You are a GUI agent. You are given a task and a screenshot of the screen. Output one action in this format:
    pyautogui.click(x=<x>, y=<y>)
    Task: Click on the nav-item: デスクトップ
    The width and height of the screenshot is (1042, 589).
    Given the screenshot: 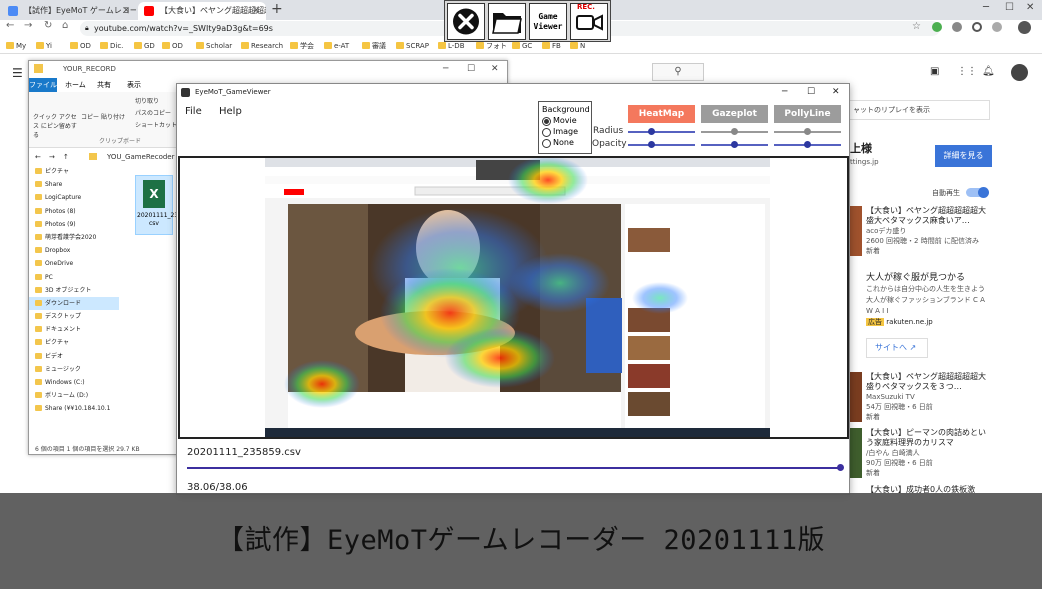 What is the action you would take?
    pyautogui.click(x=74, y=316)
    